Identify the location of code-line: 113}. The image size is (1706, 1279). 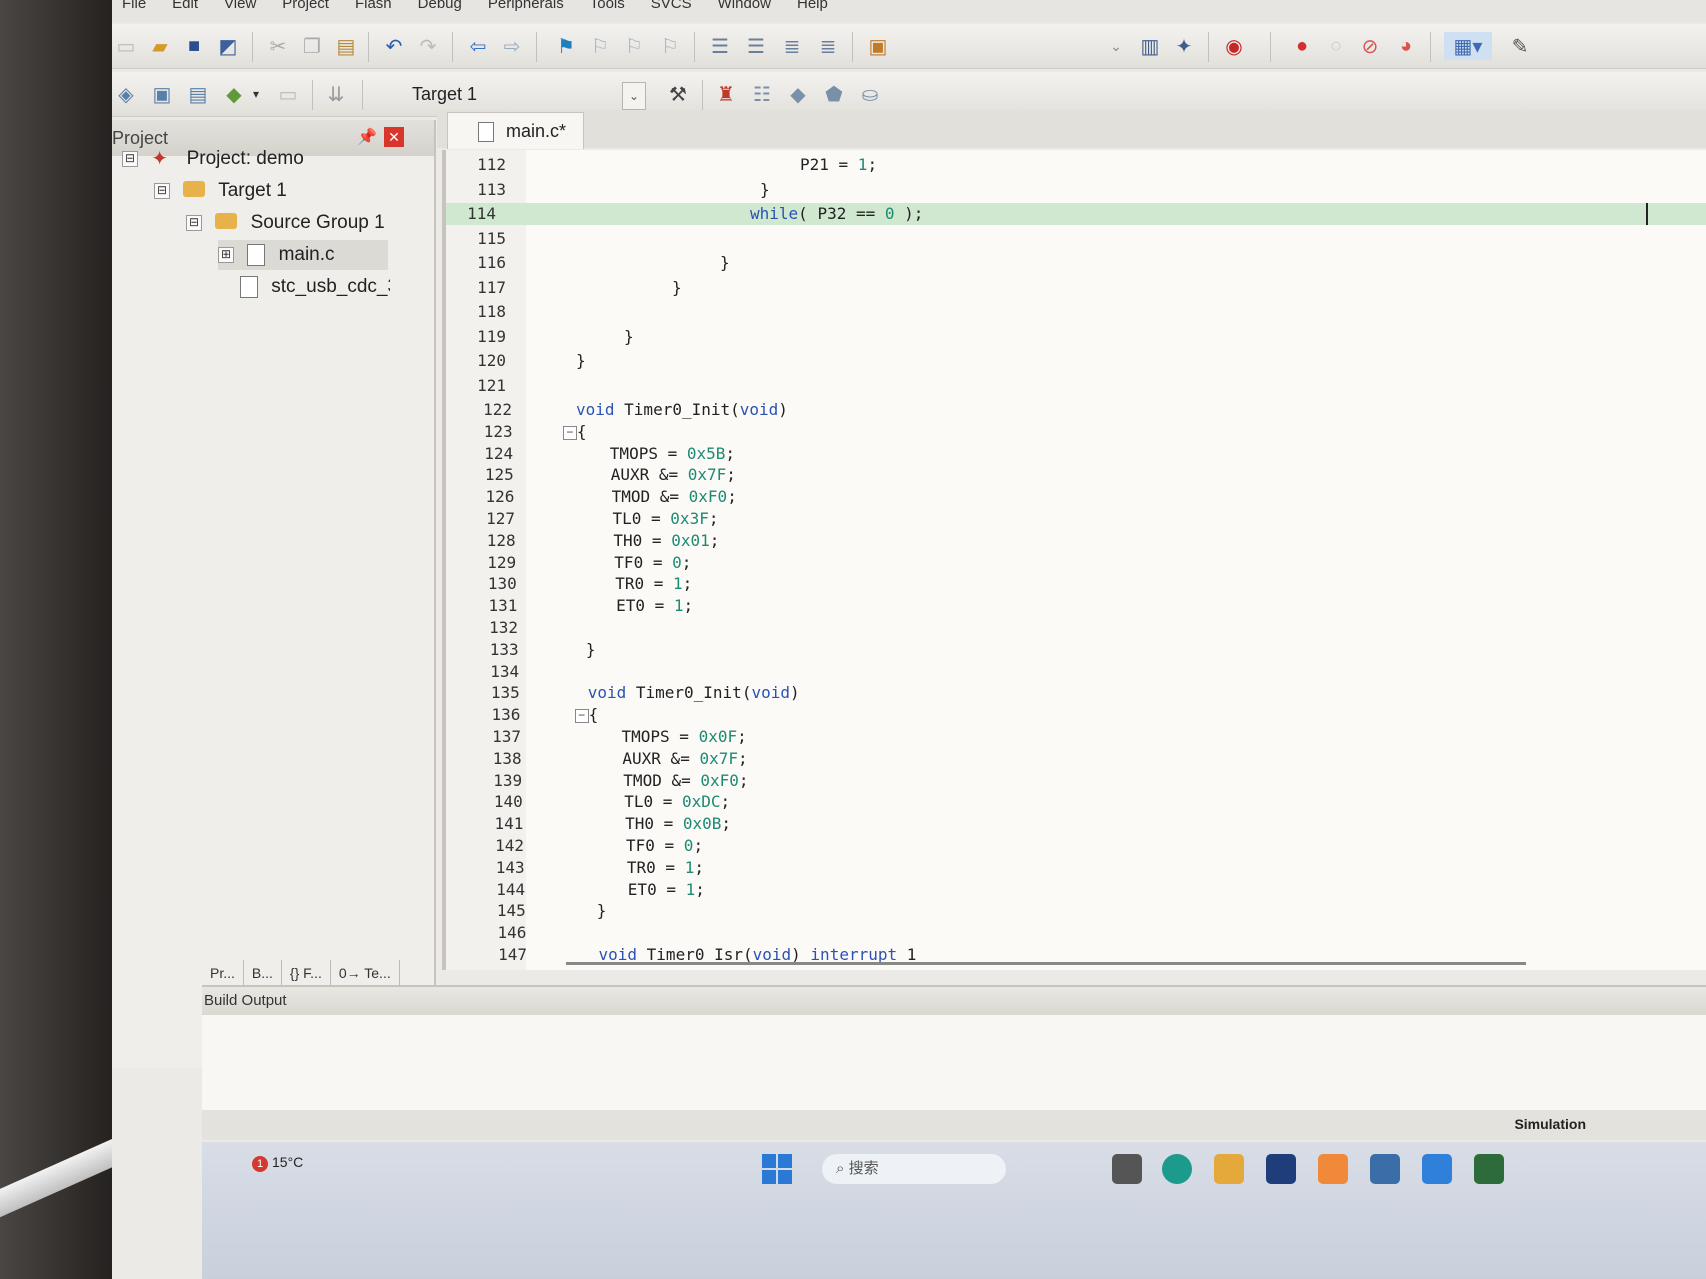
(1076, 190).